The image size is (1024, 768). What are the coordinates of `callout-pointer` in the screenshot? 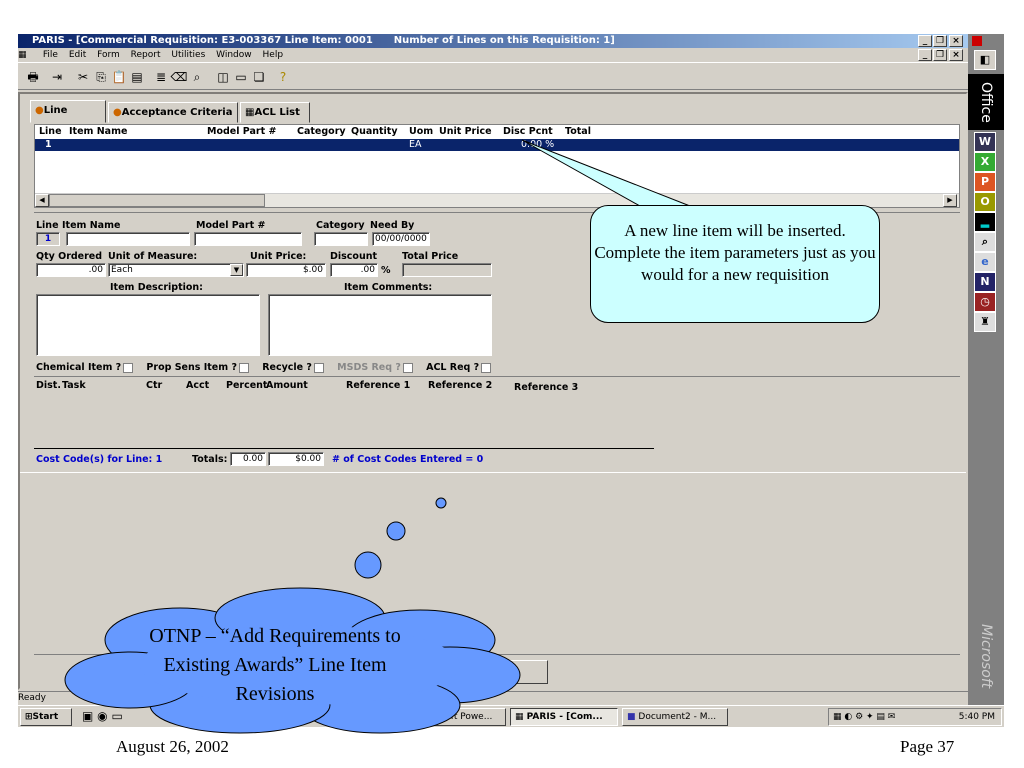 It's located at (606, 173).